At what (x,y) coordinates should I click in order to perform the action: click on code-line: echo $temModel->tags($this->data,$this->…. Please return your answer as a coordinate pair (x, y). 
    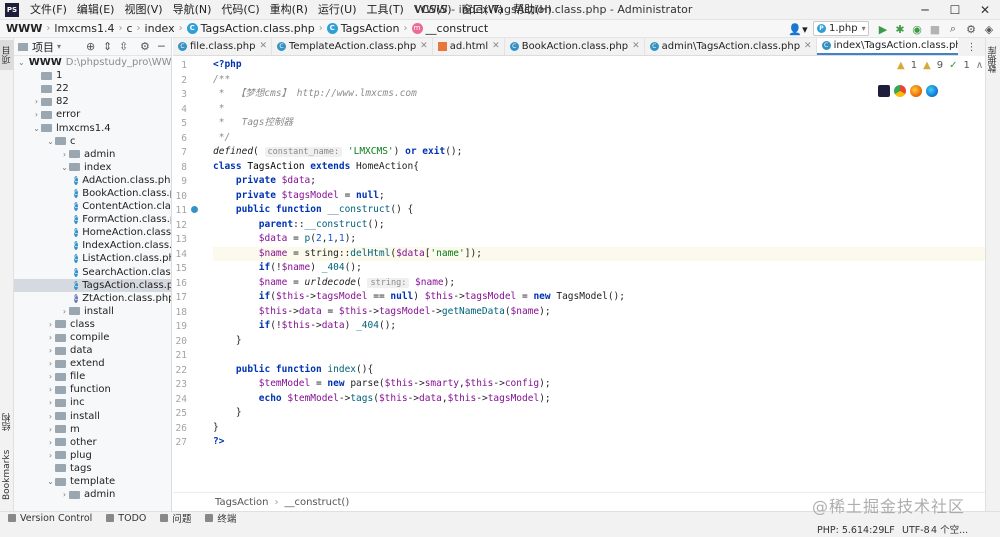
    Looking at the image, I should click on (599, 399).